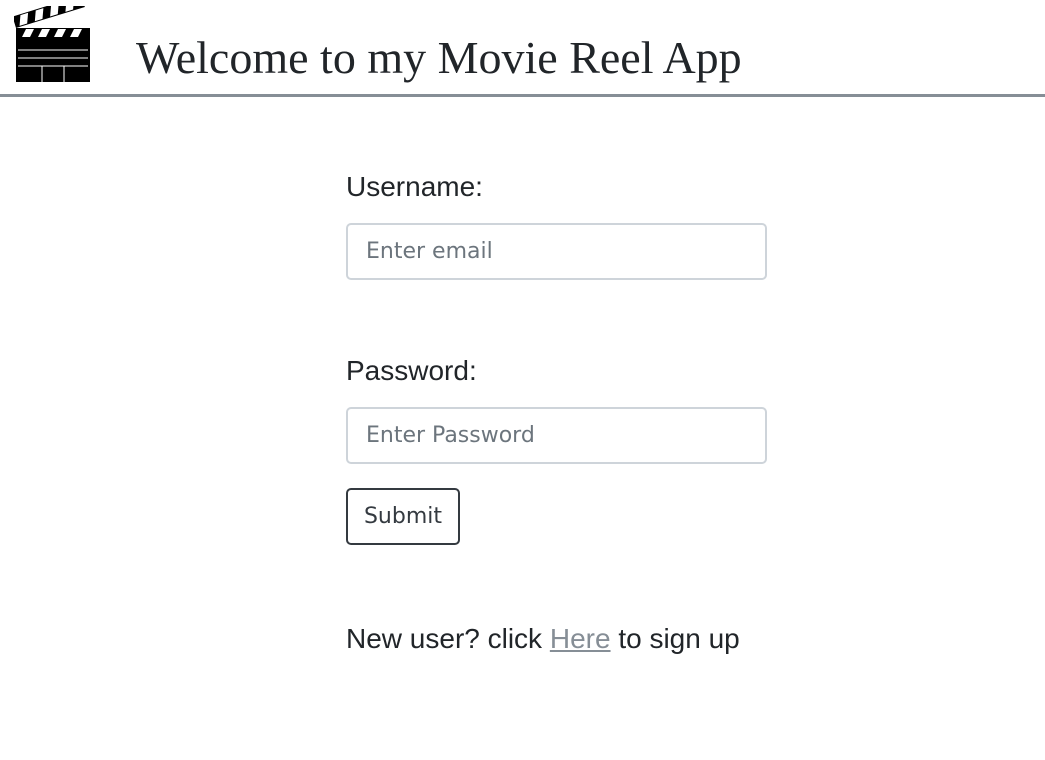  I want to click on signup-prefix: New user? click, so click(444, 638).